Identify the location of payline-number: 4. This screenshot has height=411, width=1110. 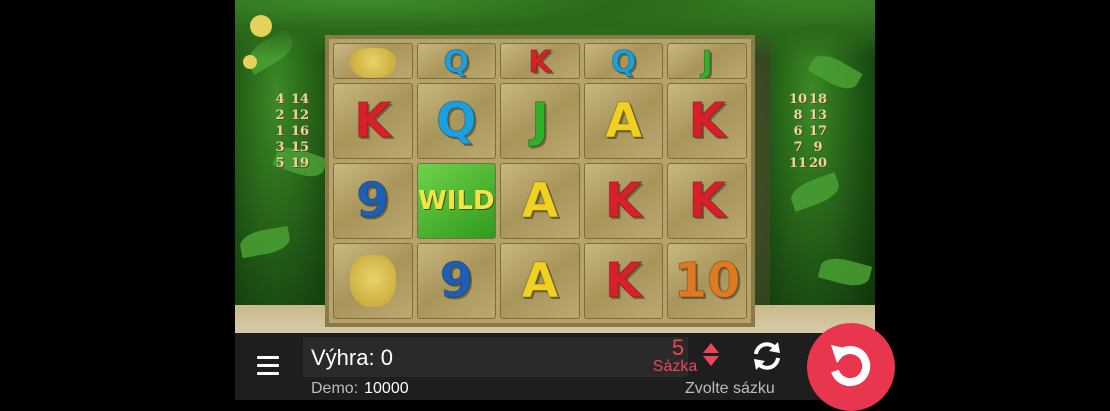
(280, 99).